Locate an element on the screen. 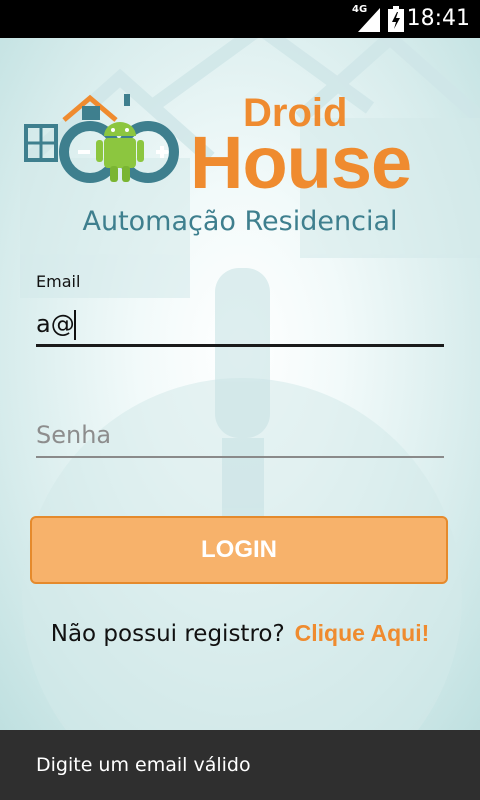  password-placeholder: Senha is located at coordinates (74, 435).